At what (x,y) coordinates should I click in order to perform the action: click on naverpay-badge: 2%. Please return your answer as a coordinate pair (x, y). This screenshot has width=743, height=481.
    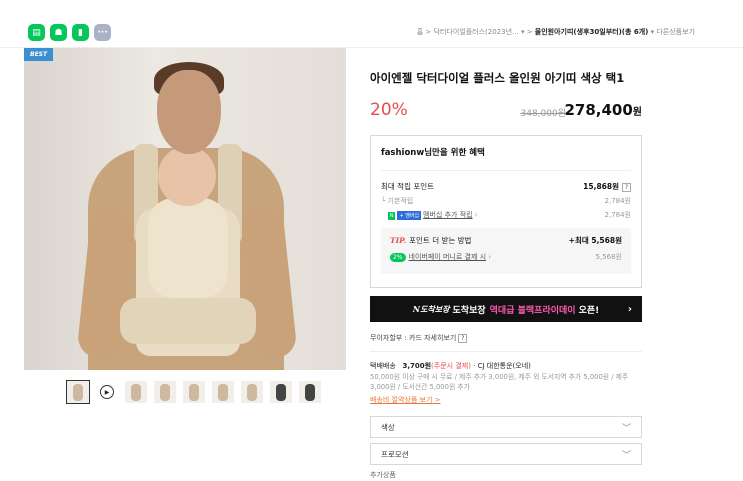
    Looking at the image, I should click on (398, 257).